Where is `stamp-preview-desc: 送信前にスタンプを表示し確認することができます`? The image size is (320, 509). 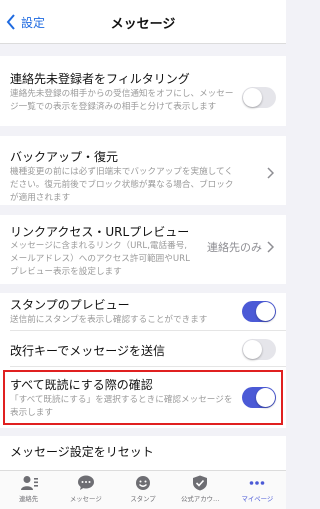 stamp-preview-desc: 送信前にスタンプを表示し確認することができます is located at coordinates (109, 320).